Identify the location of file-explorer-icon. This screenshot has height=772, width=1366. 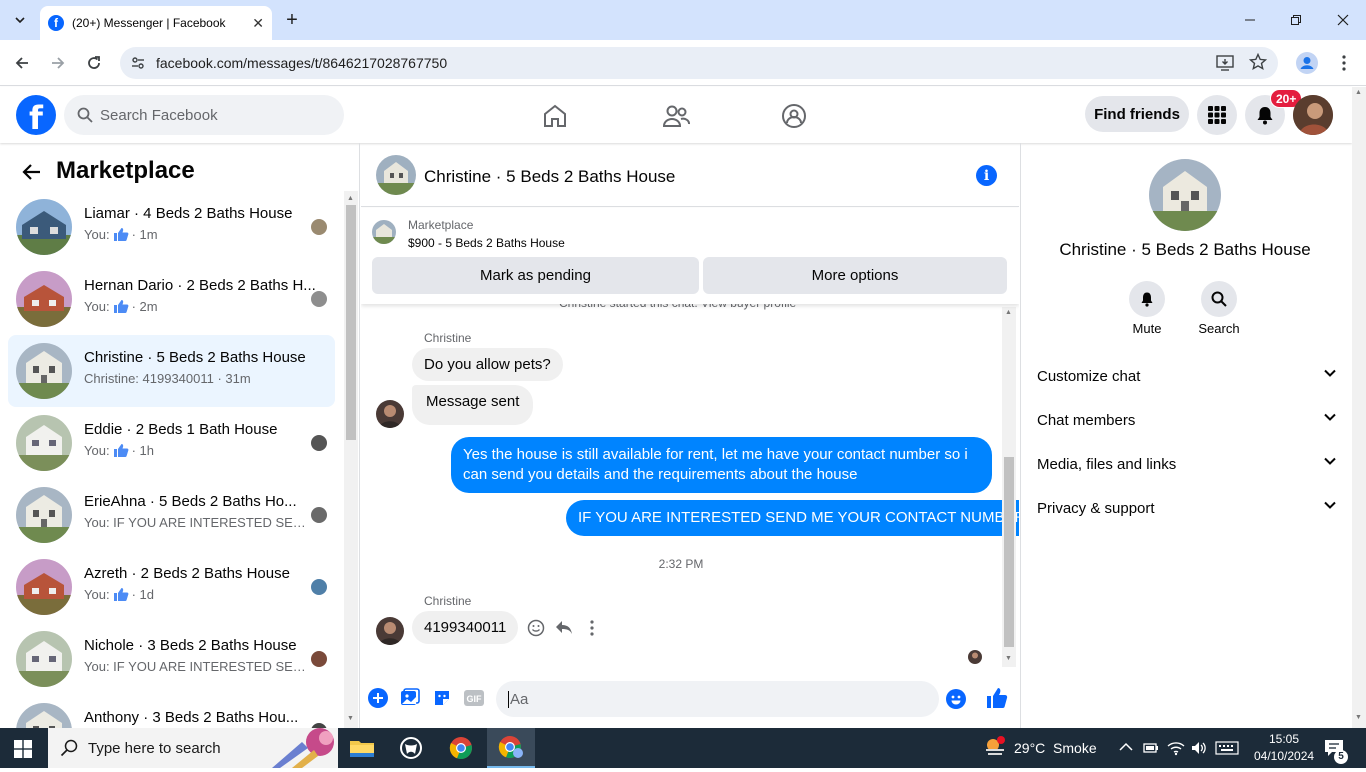
(362, 748).